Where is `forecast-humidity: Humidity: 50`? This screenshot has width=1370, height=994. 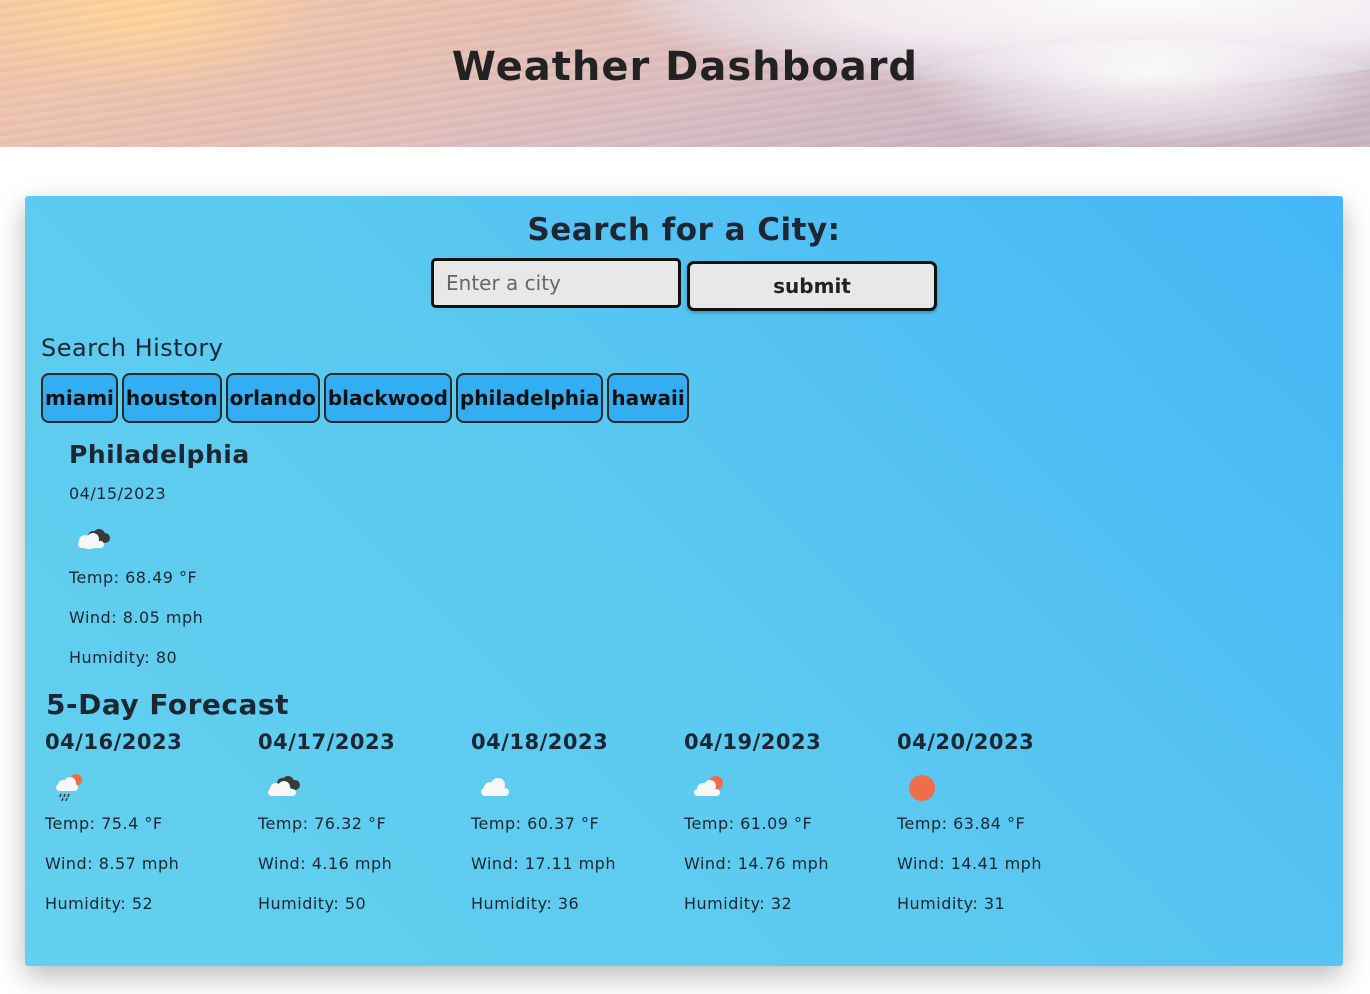 forecast-humidity: Humidity: 50 is located at coordinates (312, 903).